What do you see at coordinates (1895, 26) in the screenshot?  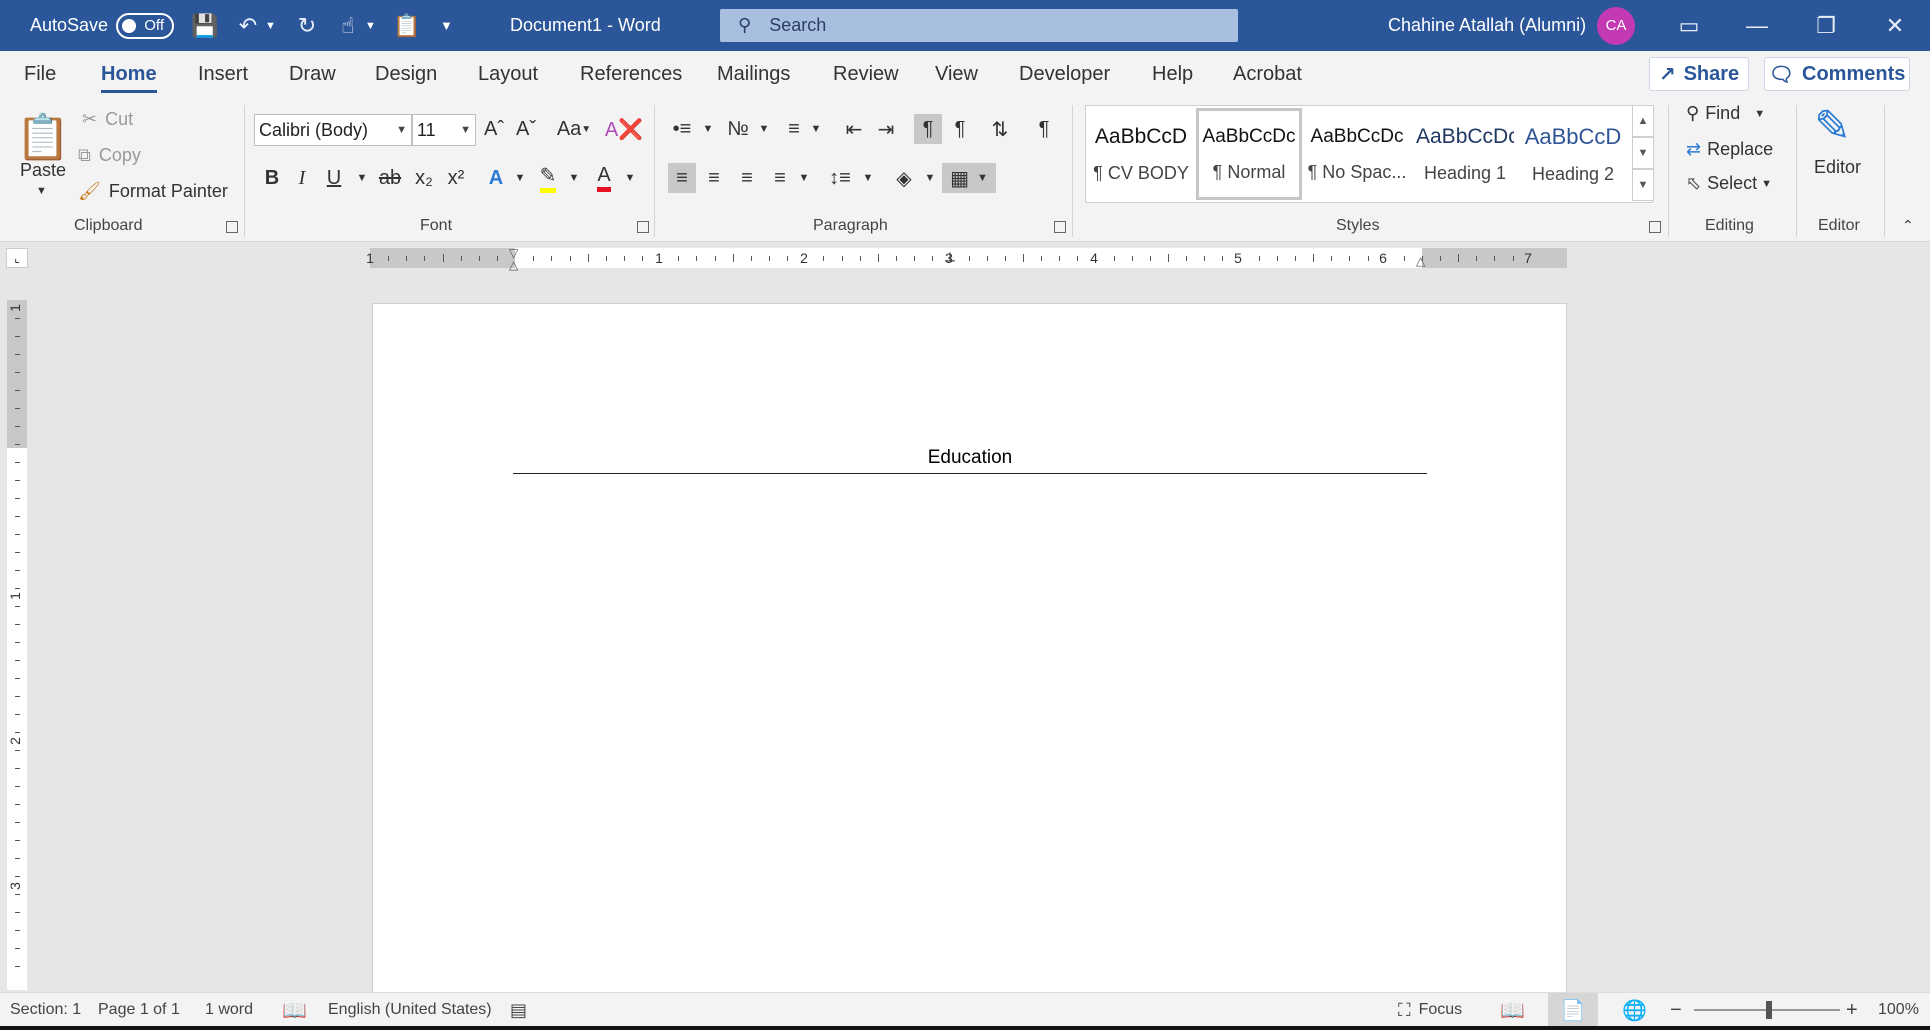 I see `close-icon: ✕` at bounding box center [1895, 26].